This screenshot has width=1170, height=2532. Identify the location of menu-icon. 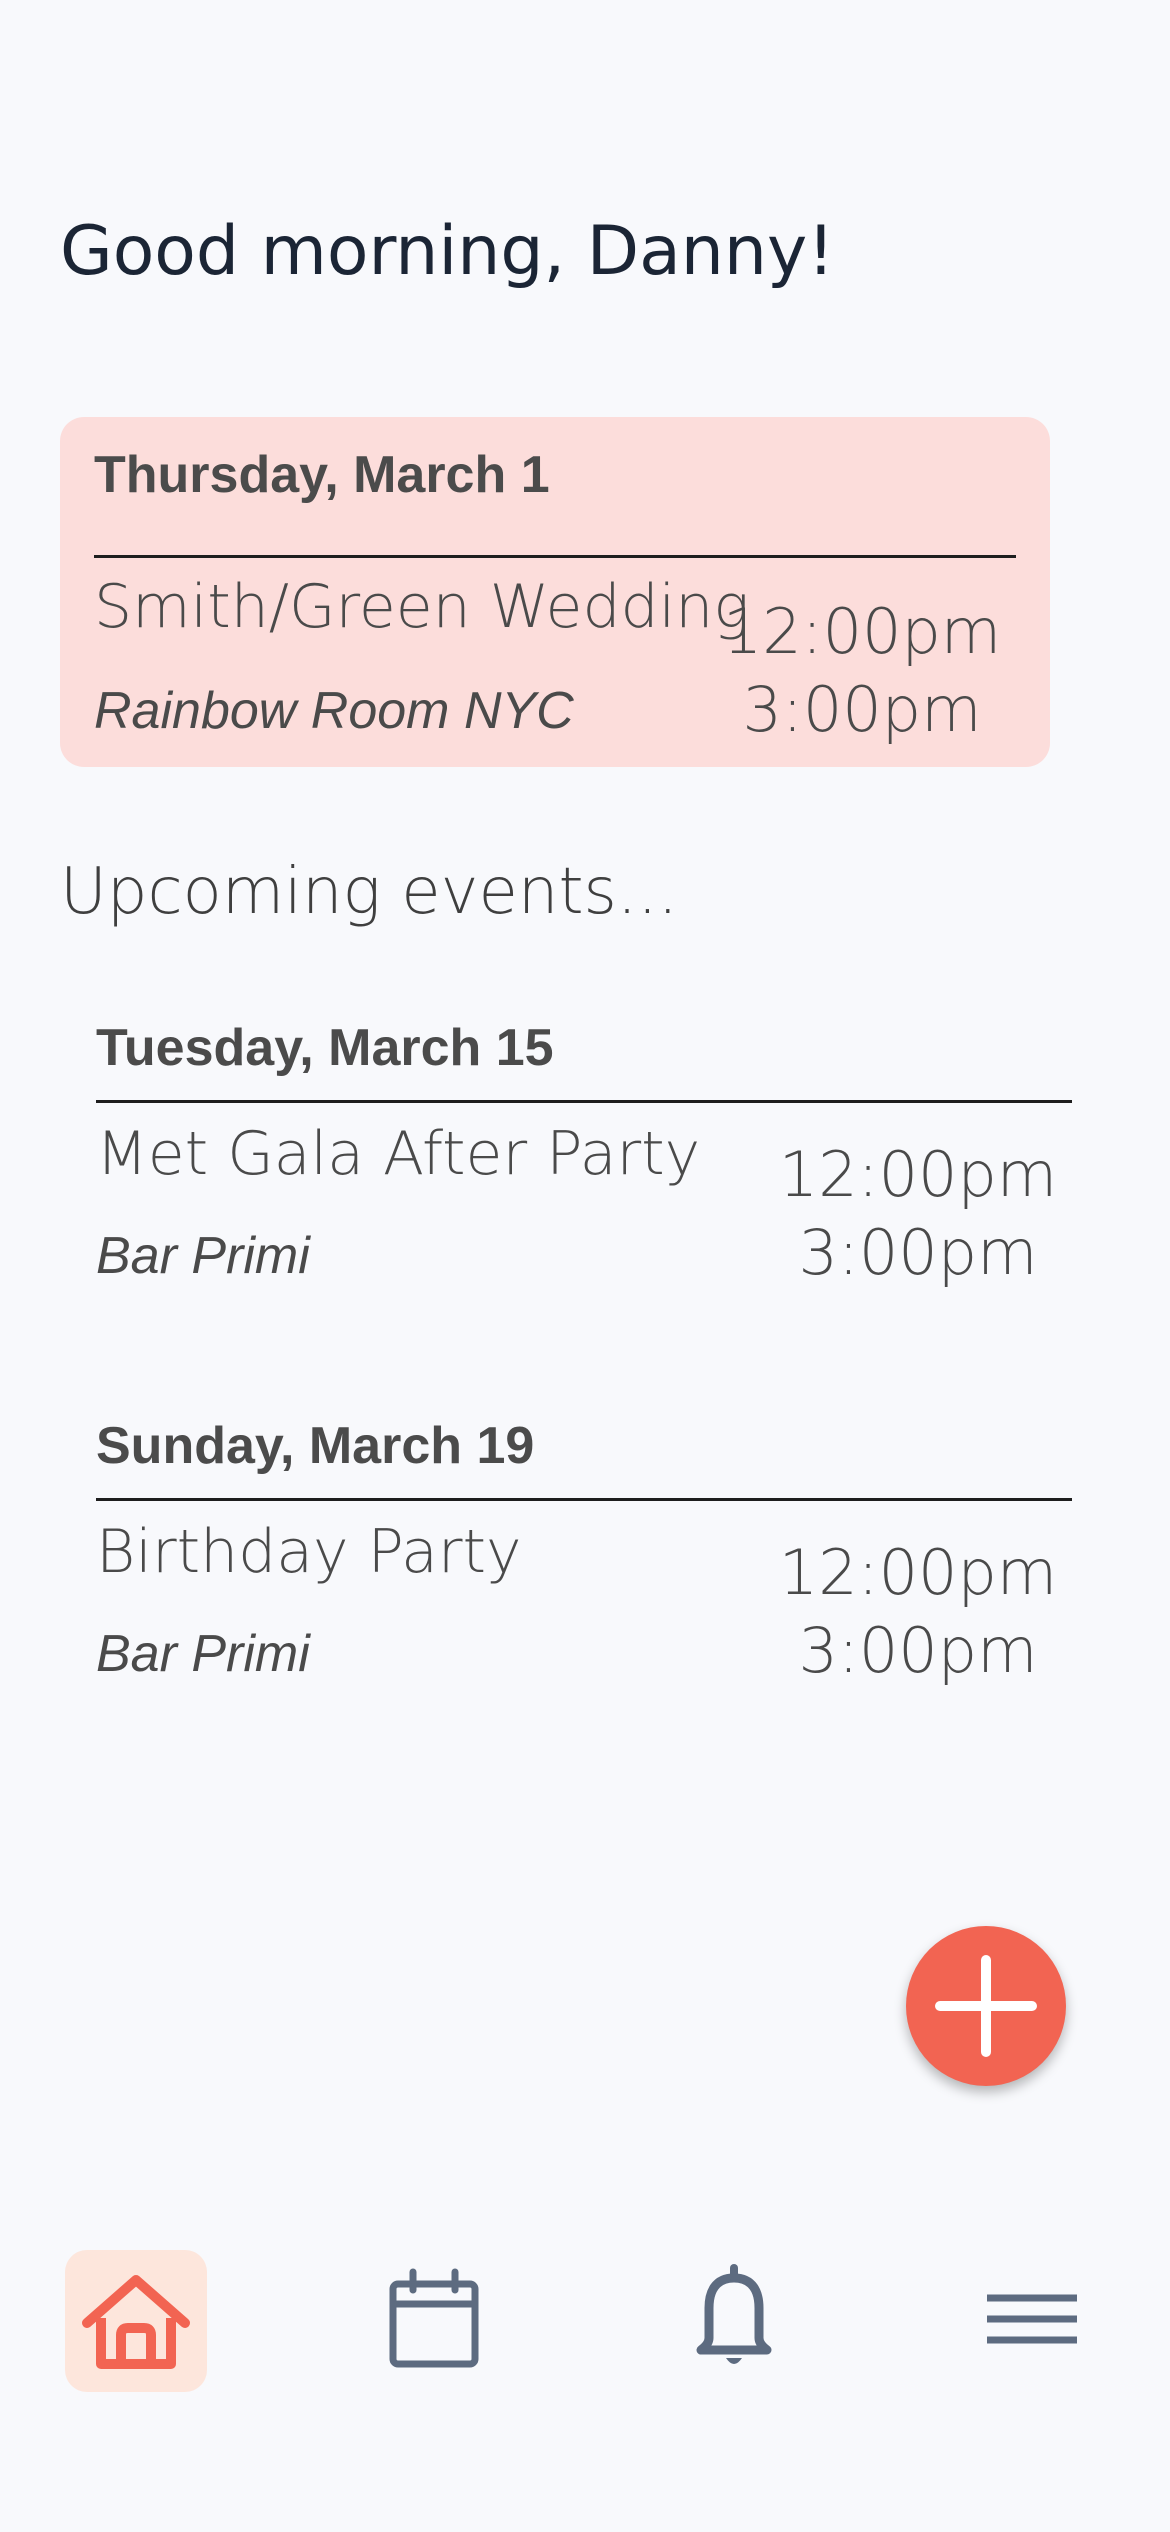
(1032, 2319).